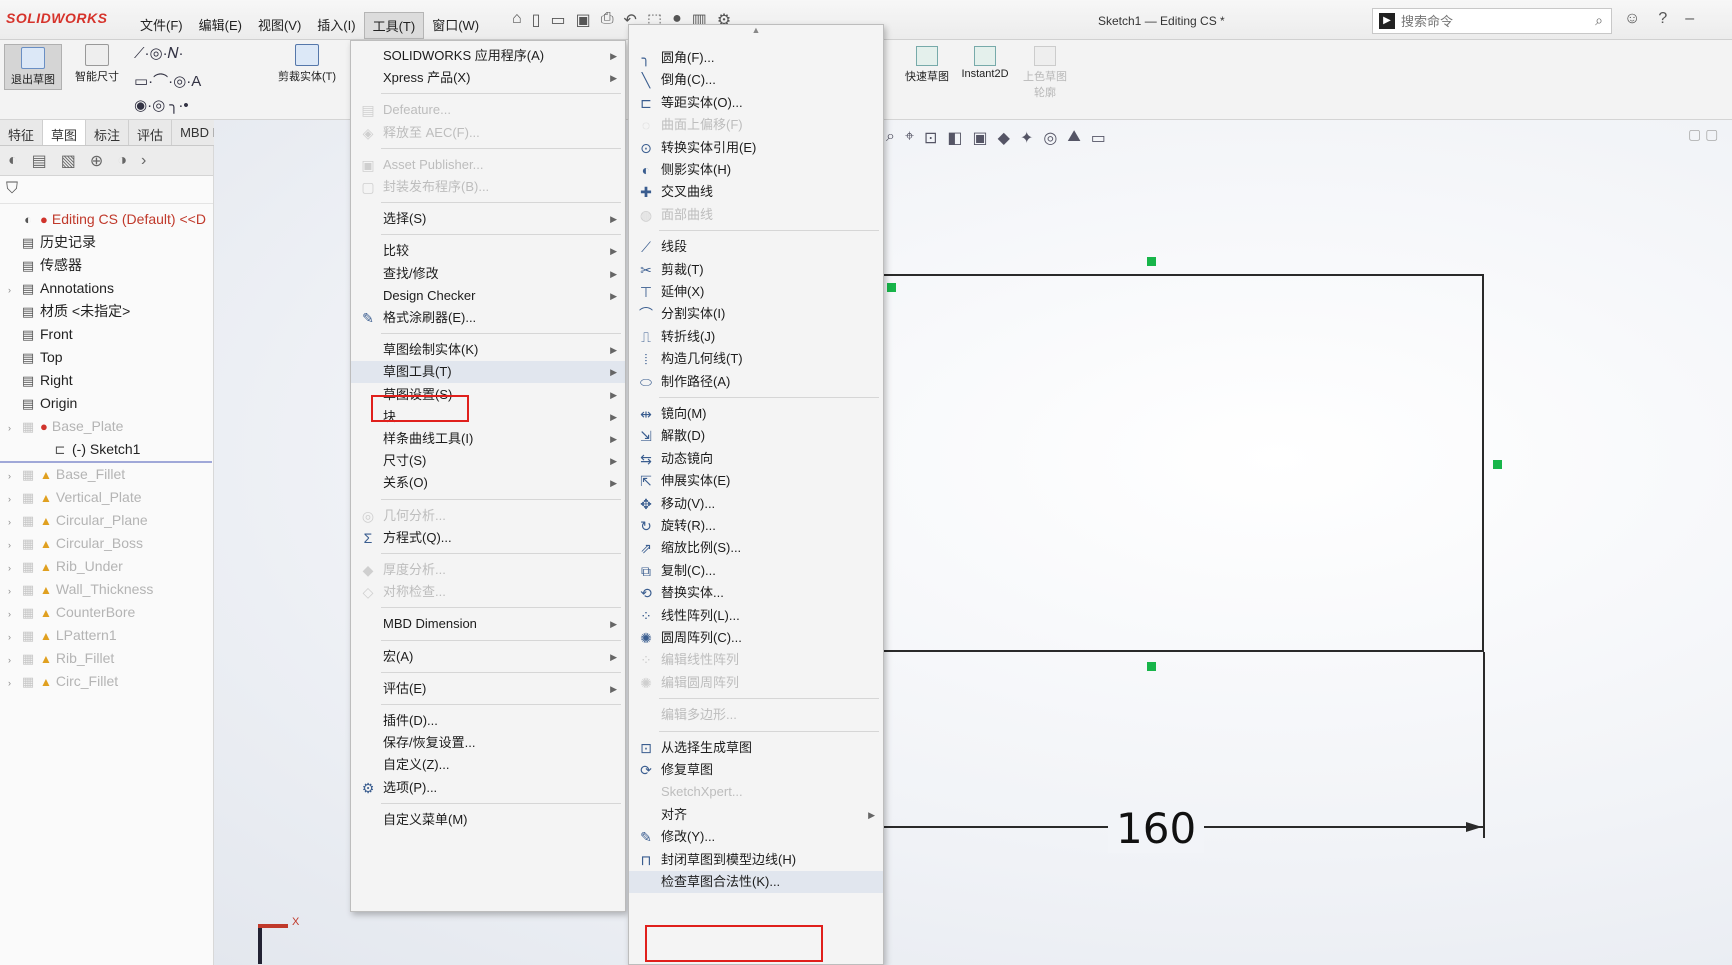 The image size is (1732, 965). What do you see at coordinates (279, 25) in the screenshot?
I see `menu-3: 视图(V)` at bounding box center [279, 25].